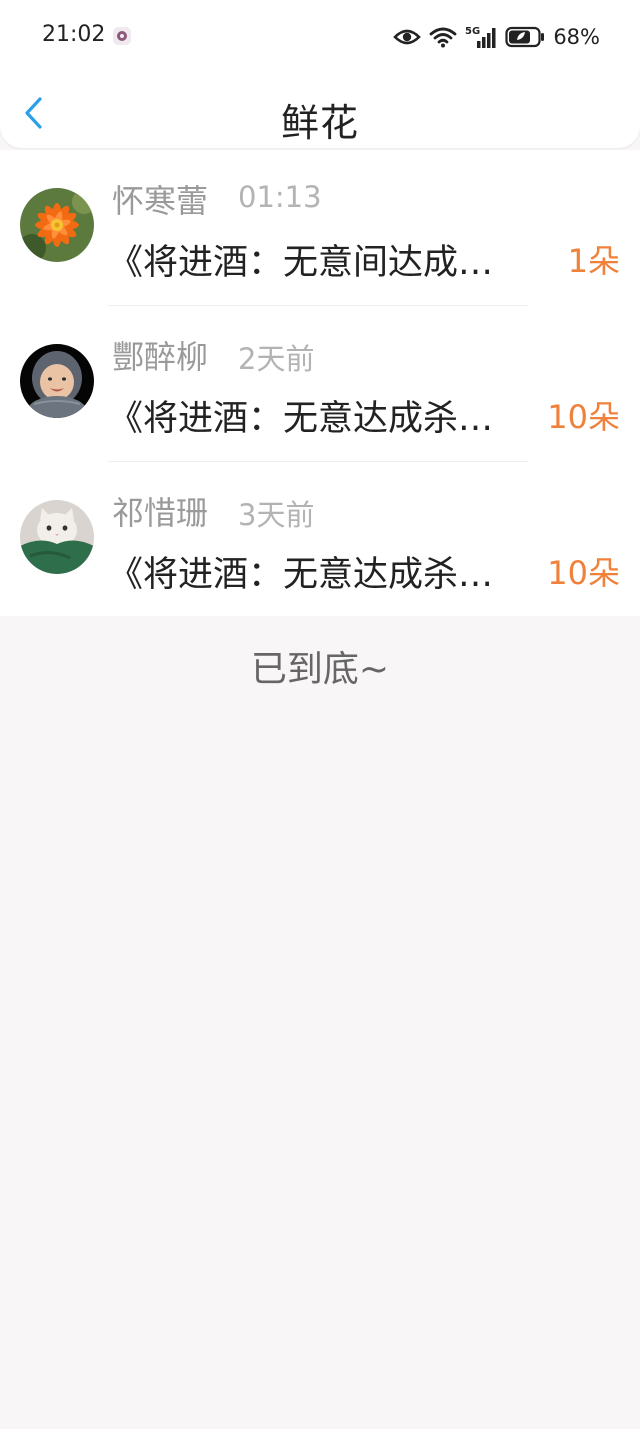  Describe the element at coordinates (525, 37) in the screenshot. I see `battery-icon` at that location.